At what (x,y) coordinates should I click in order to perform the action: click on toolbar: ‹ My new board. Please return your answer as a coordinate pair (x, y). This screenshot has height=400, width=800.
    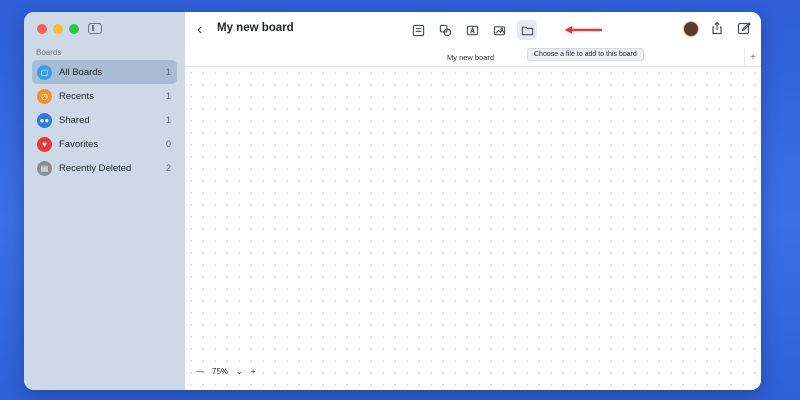
    Looking at the image, I should click on (473, 32).